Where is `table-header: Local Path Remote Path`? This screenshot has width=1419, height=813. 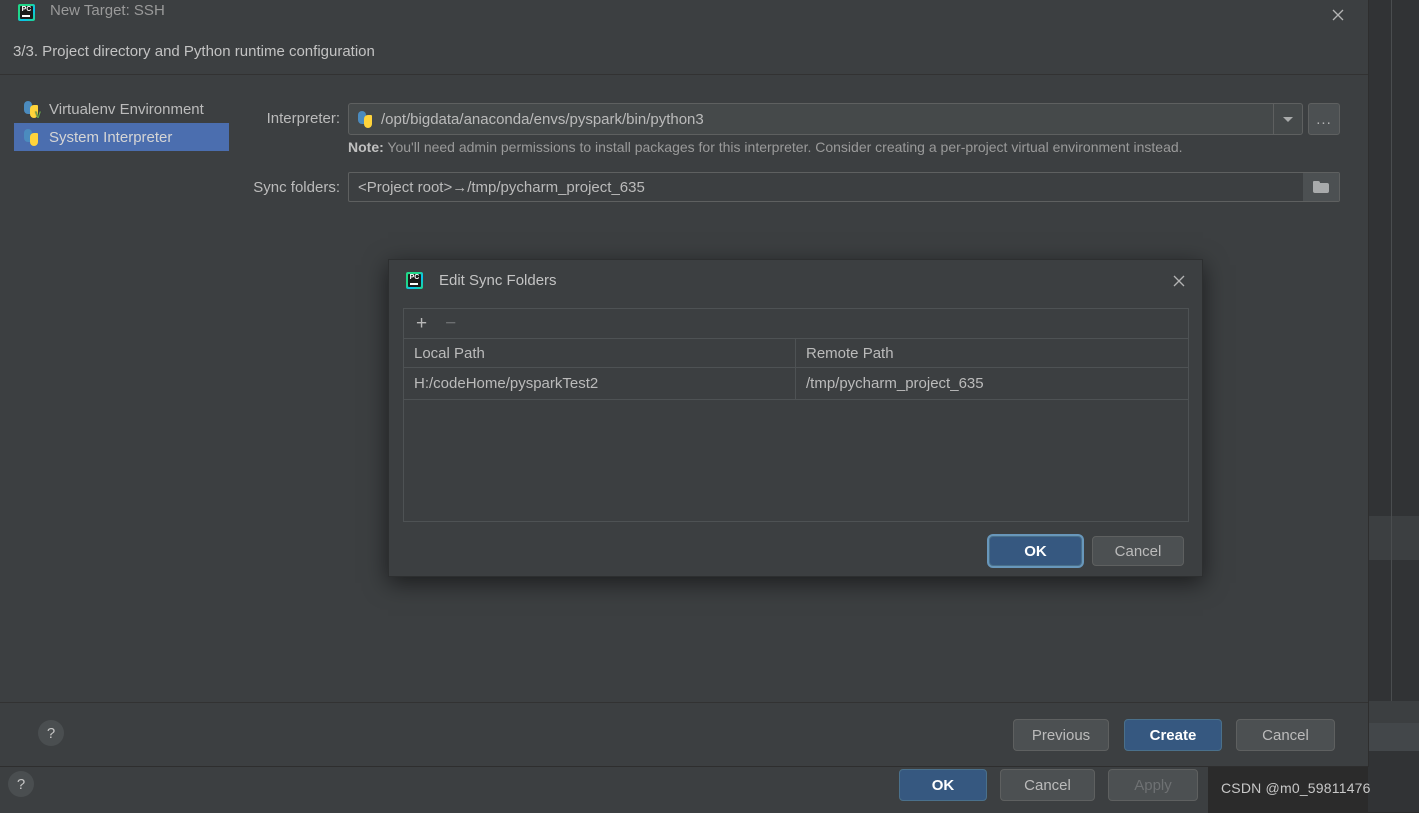 table-header: Local Path Remote Path is located at coordinates (796, 353).